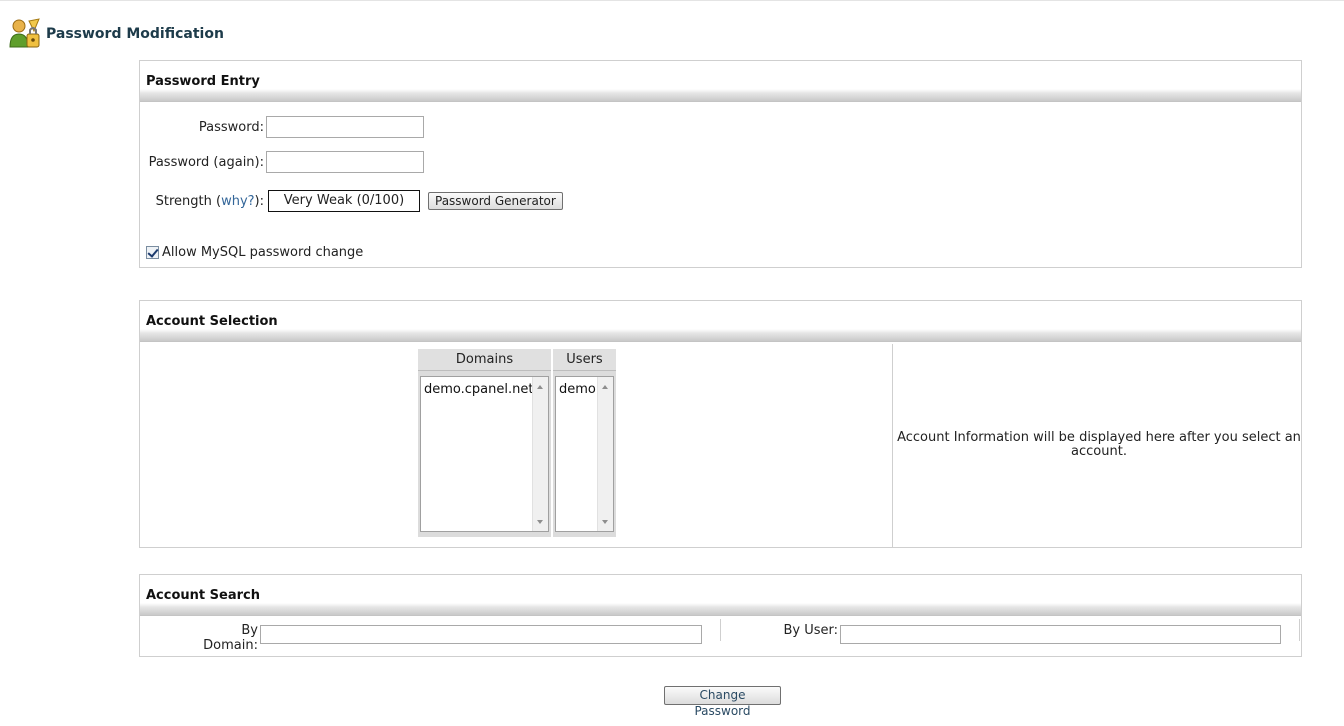 This screenshot has width=1344, height=726. What do you see at coordinates (135, 34) in the screenshot?
I see `page-title: Password Modification` at bounding box center [135, 34].